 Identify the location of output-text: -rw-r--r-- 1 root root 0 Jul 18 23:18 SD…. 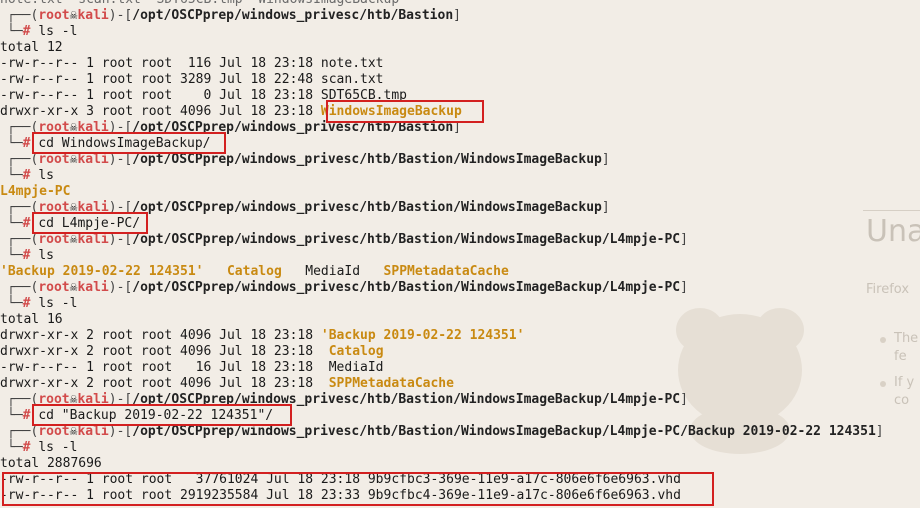
(203, 95).